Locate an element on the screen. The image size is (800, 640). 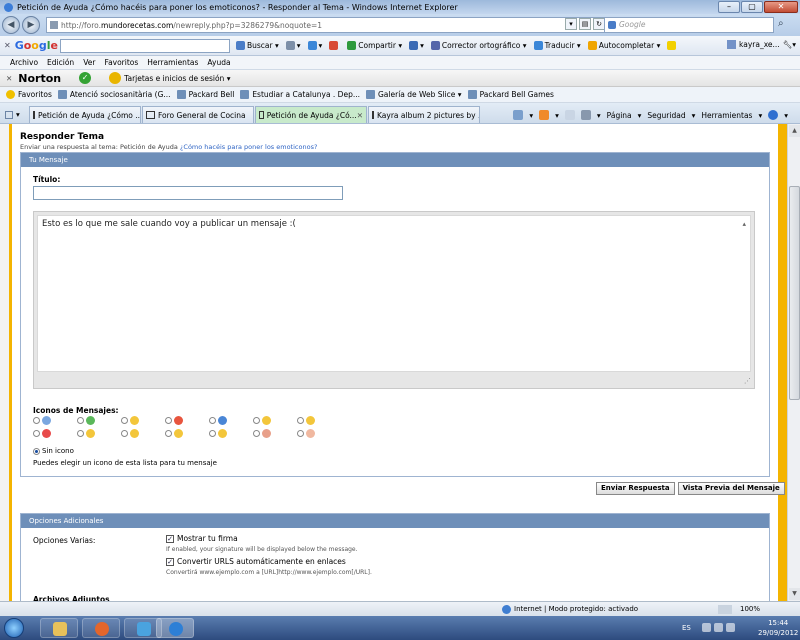
search-input: Google is located at coordinates (689, 25).